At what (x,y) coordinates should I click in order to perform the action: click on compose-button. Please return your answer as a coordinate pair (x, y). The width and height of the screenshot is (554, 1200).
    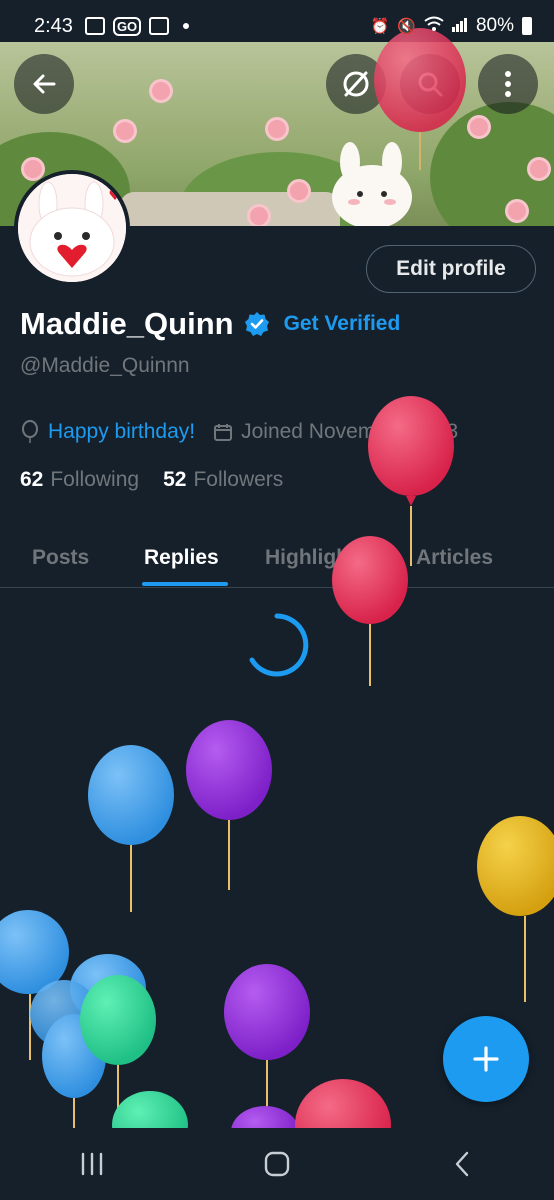
    Looking at the image, I should click on (486, 1059).